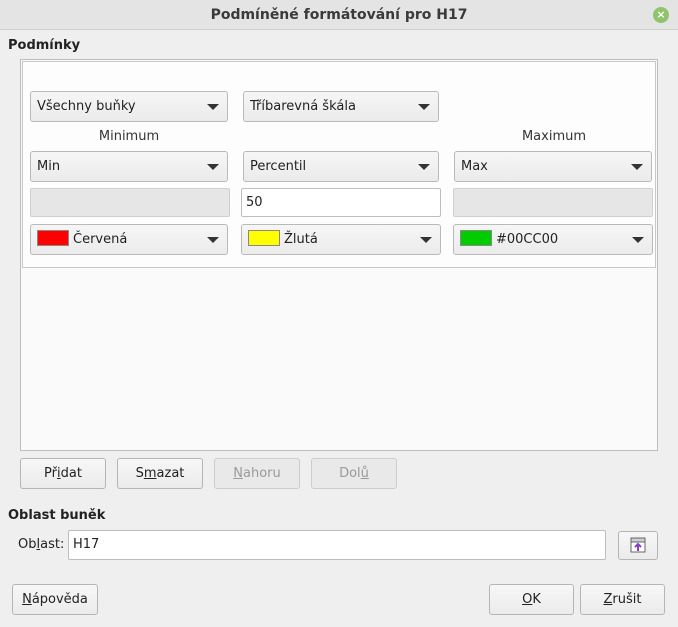 This screenshot has width=678, height=627. I want to click on cancel-label-post: rušit, so click(627, 599).